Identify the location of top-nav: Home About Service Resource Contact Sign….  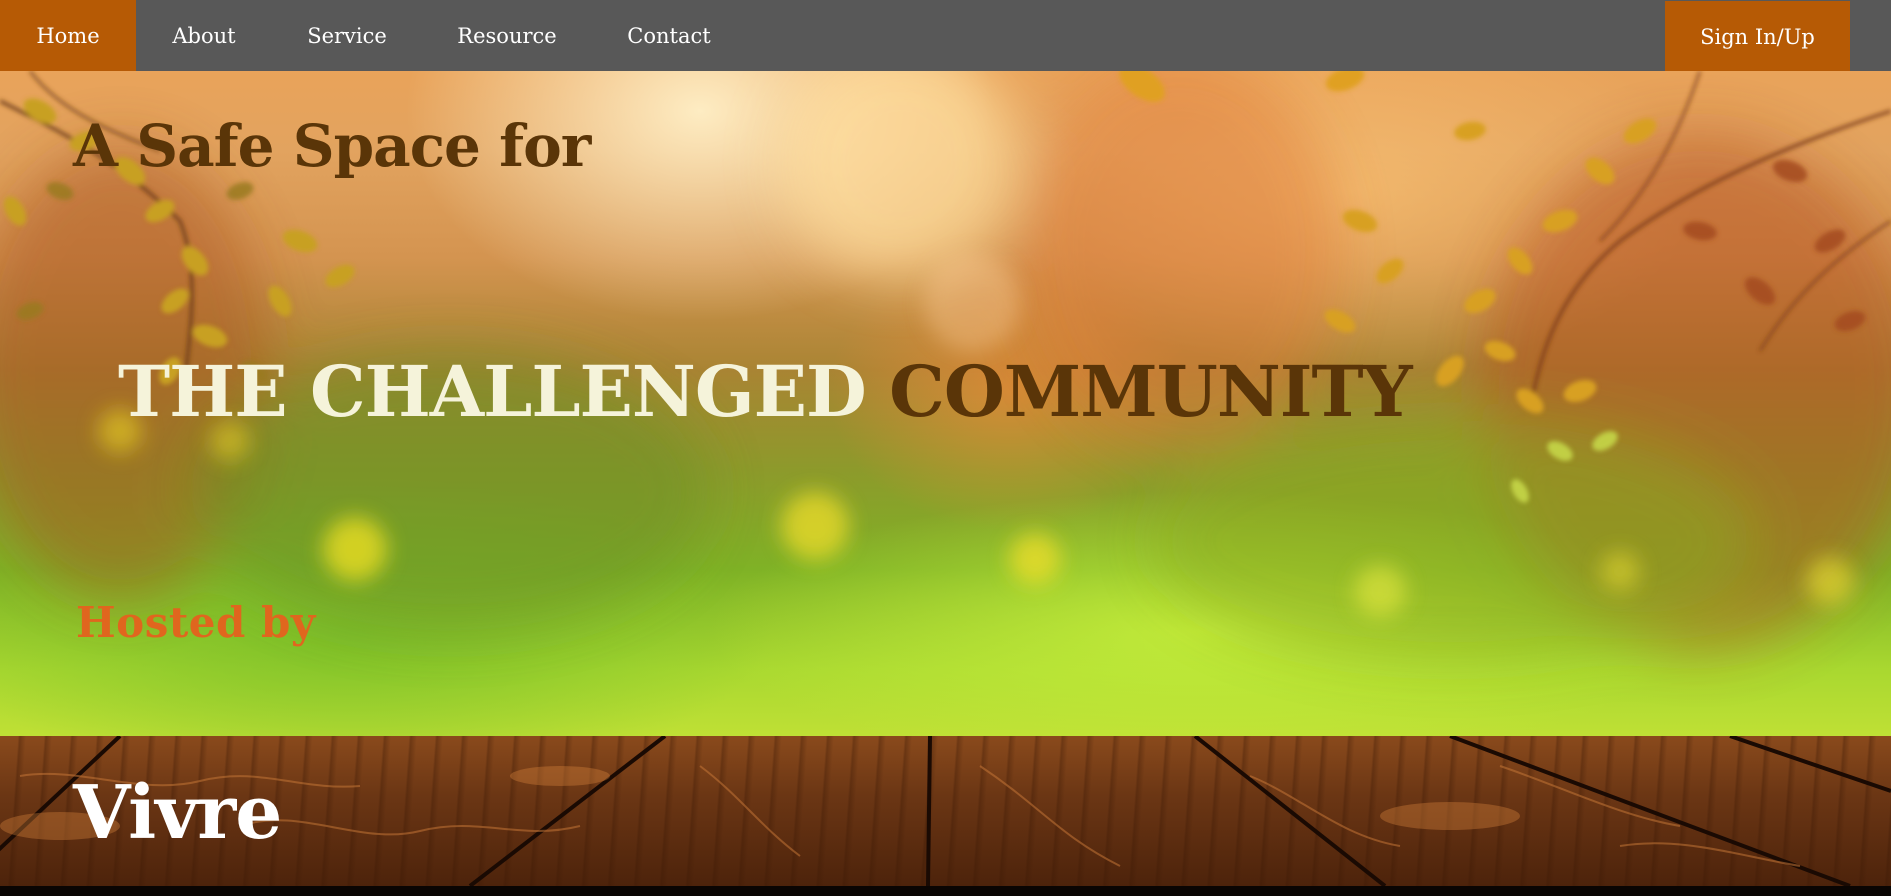
(945, 35).